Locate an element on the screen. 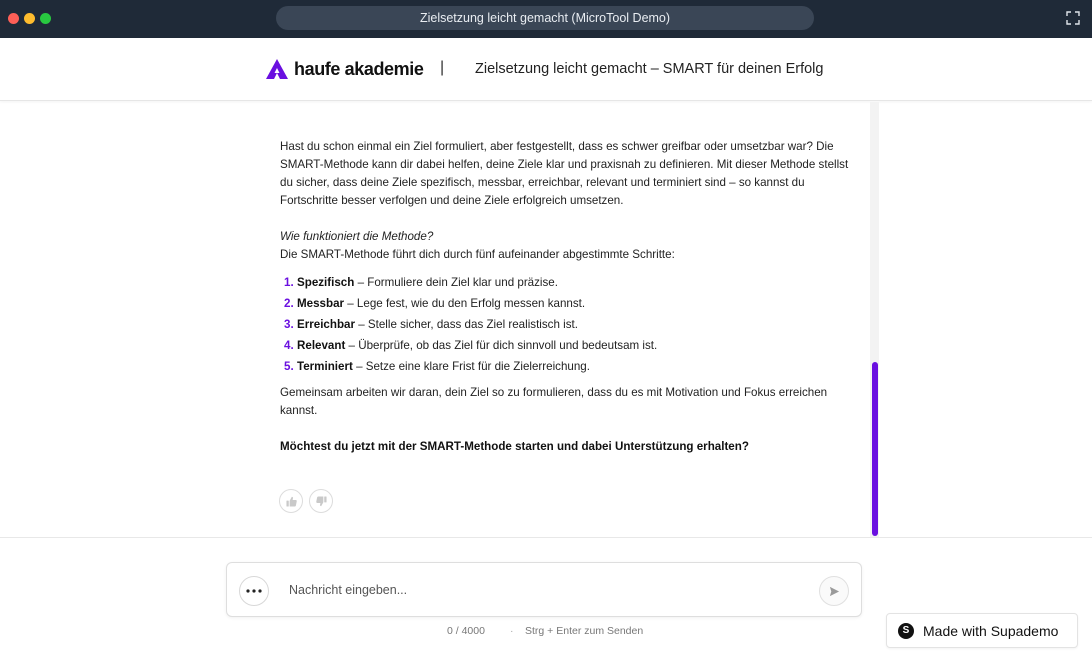 The height and width of the screenshot is (658, 1092). thumbs-up-icon is located at coordinates (291, 501).